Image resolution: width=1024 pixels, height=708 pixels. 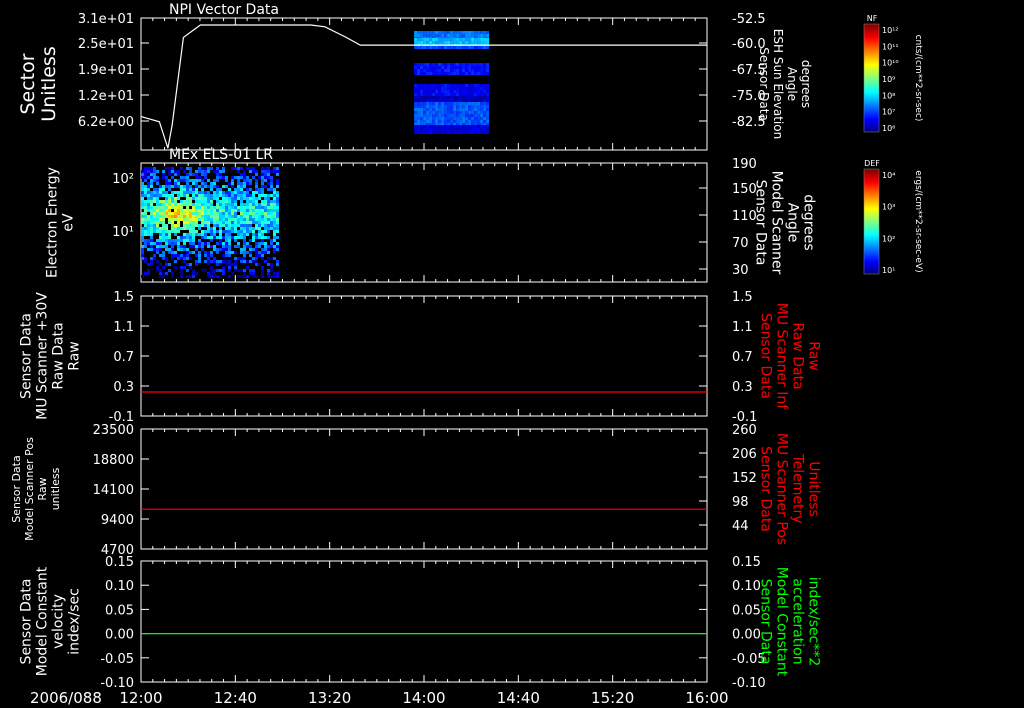 I want to click on y-axis-label-left: Sensor Data Model Scanner Pos Raw unitless, so click(x=36, y=489).